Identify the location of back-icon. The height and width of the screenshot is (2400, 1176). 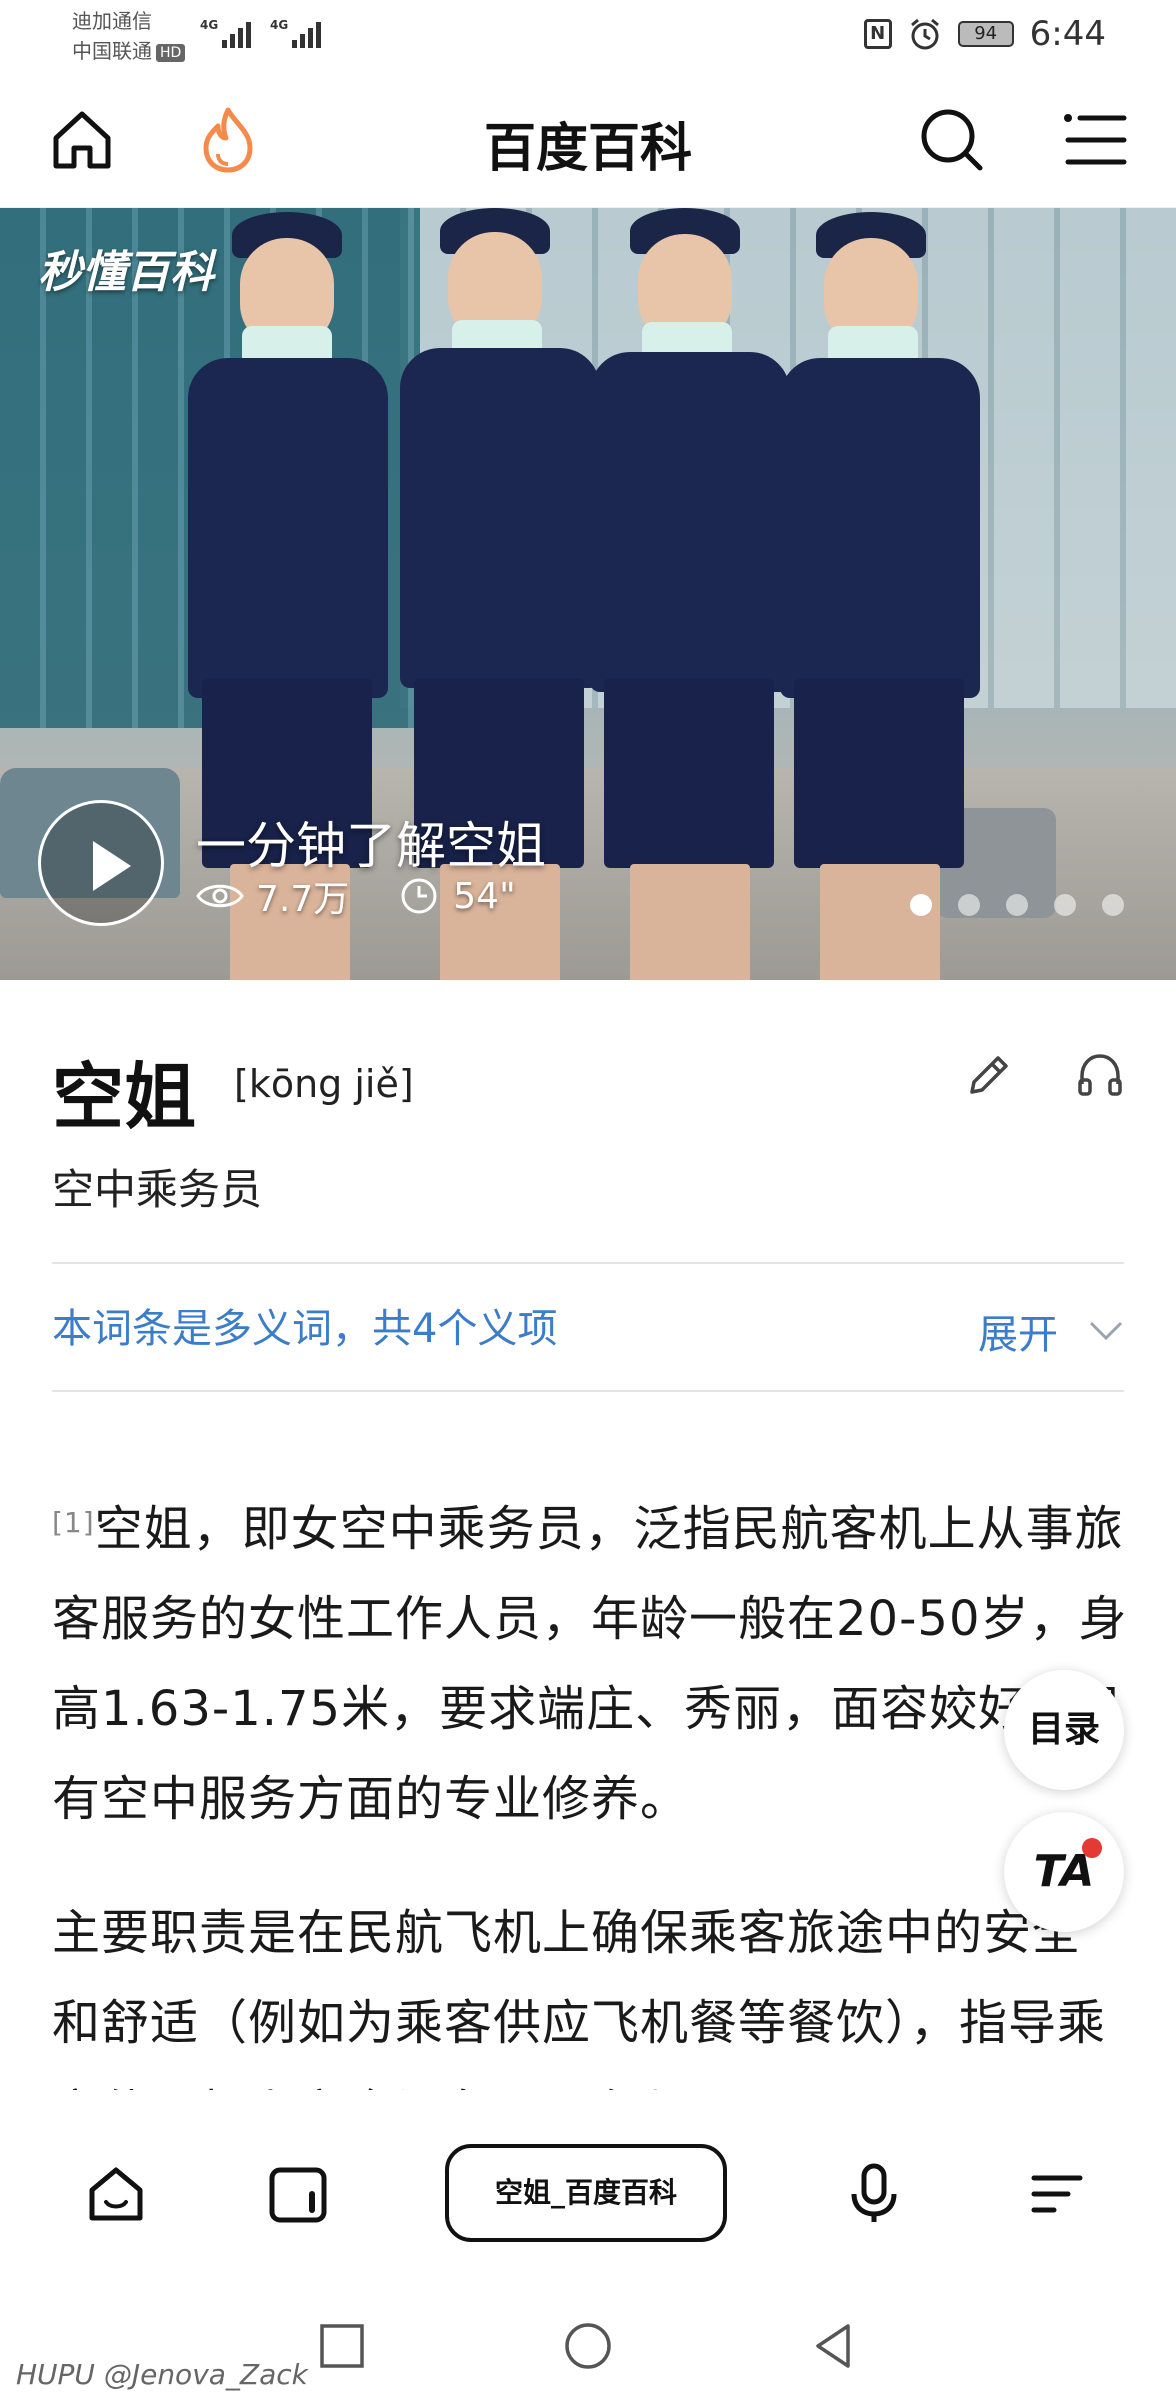
(834, 2346).